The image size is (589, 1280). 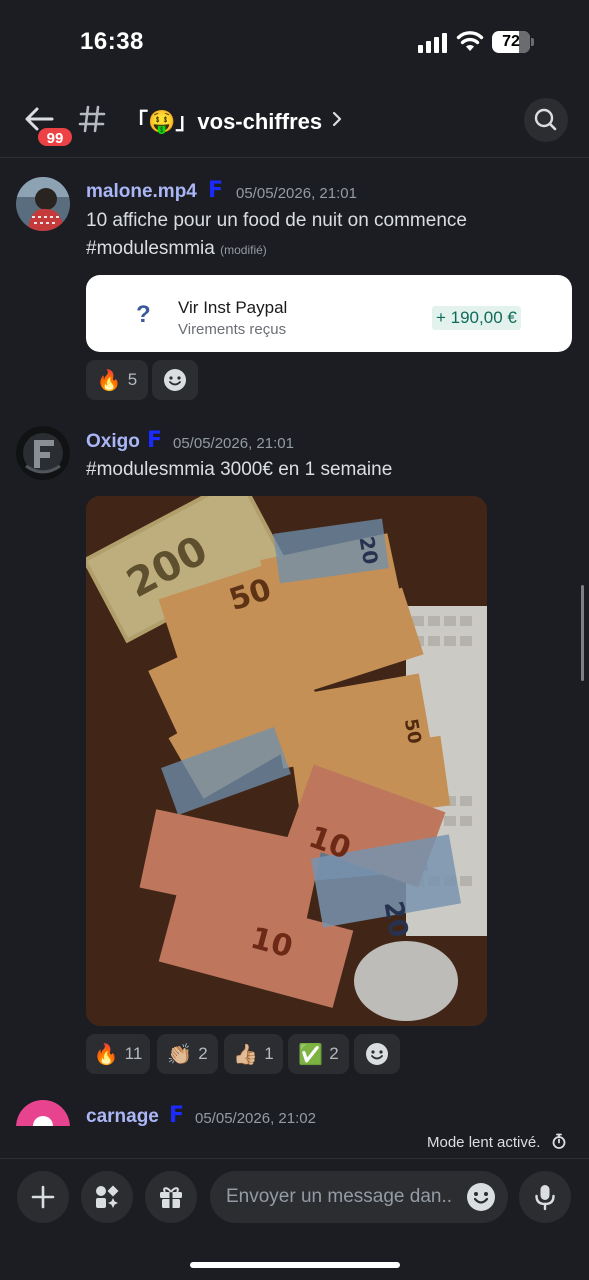 What do you see at coordinates (233, 307) in the screenshot?
I see `transaction-title: Vir Inst Paypal` at bounding box center [233, 307].